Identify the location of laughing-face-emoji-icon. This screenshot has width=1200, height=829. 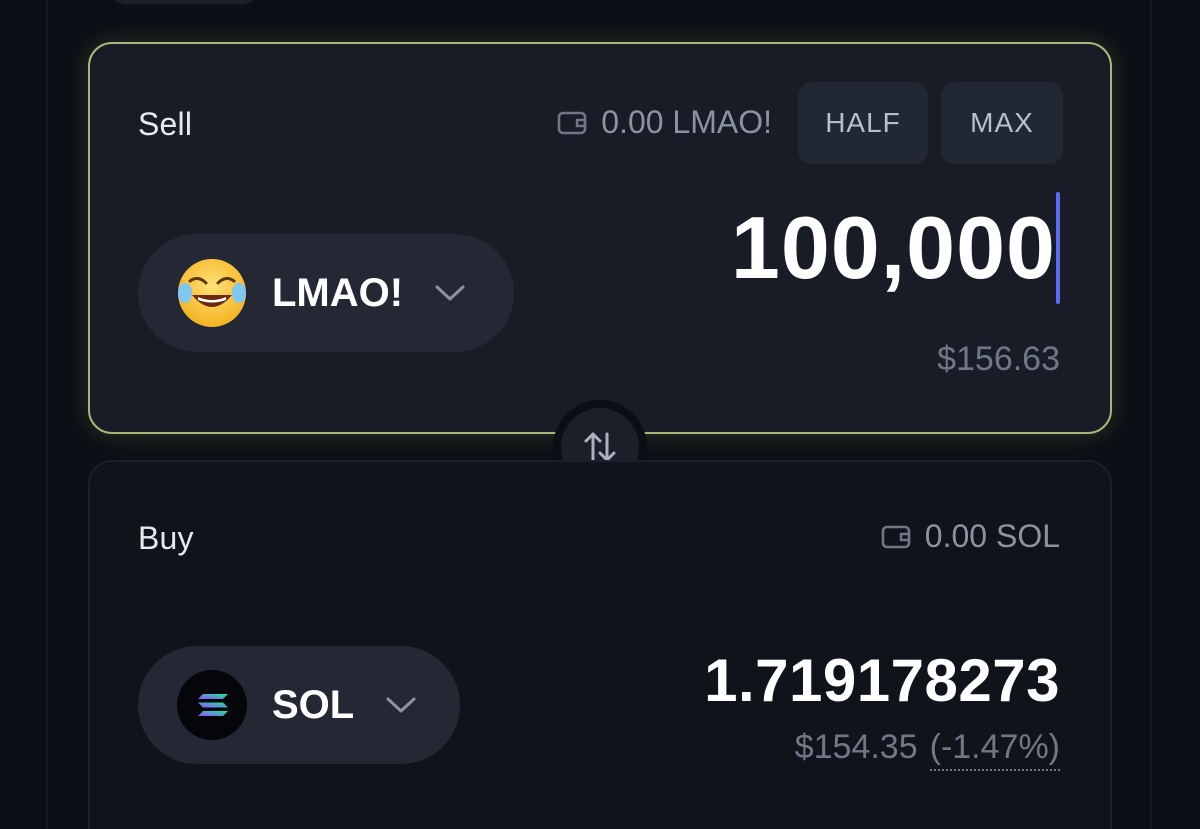
(212, 293).